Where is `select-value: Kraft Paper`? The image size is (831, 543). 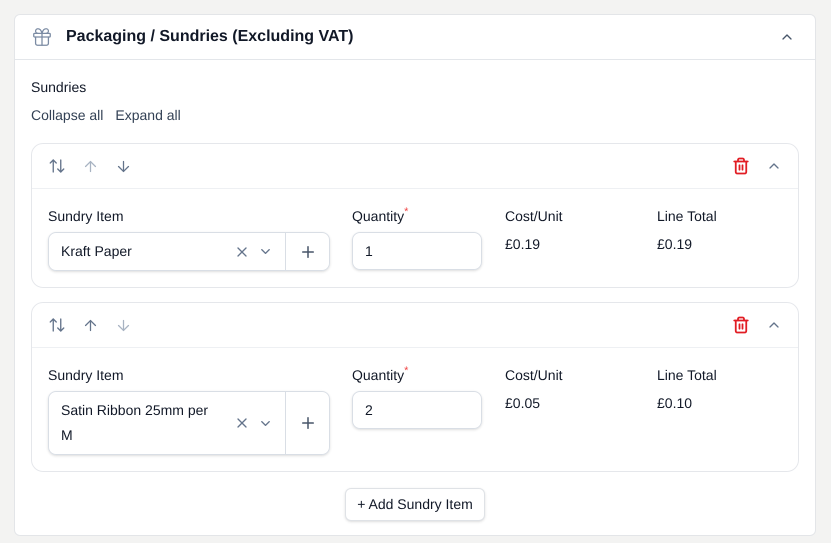
select-value: Kraft Paper is located at coordinates (97, 251).